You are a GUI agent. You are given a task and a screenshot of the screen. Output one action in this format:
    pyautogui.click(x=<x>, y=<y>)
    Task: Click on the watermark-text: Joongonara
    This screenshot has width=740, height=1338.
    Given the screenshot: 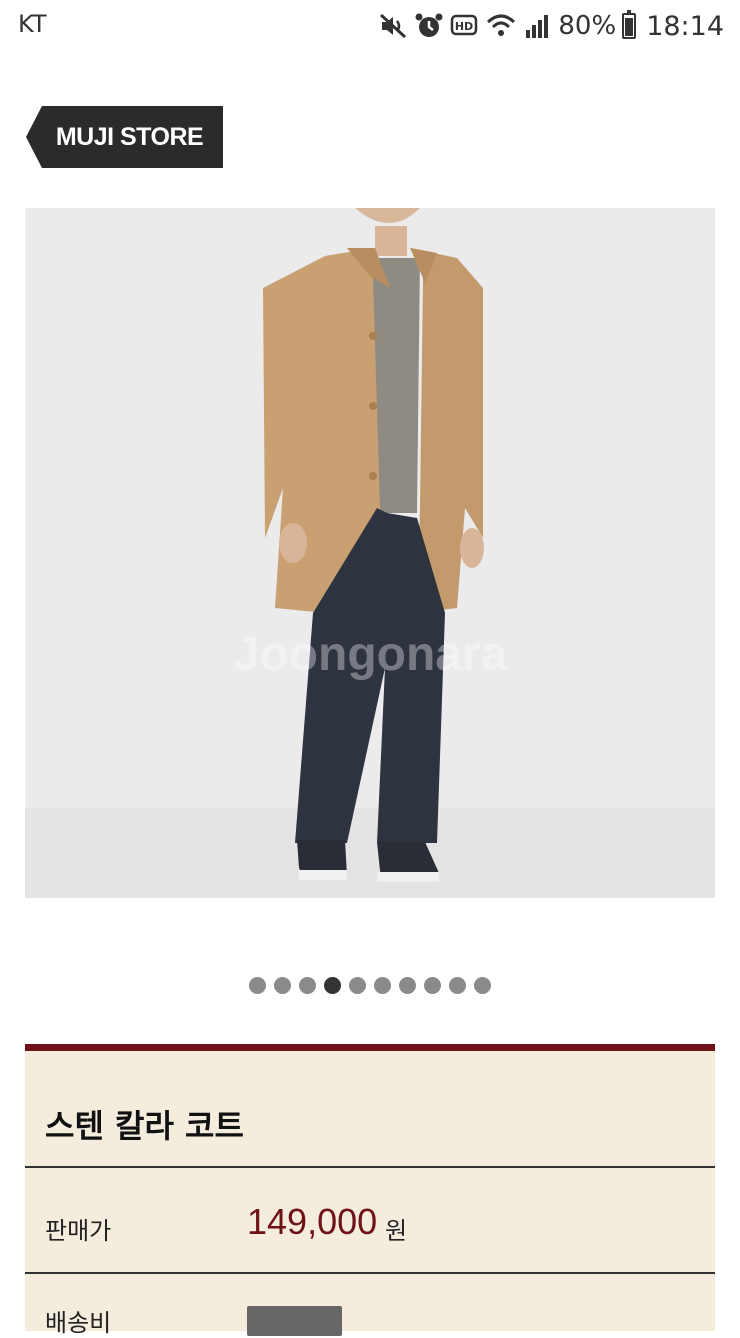 What is the action you would take?
    pyautogui.click(x=370, y=654)
    